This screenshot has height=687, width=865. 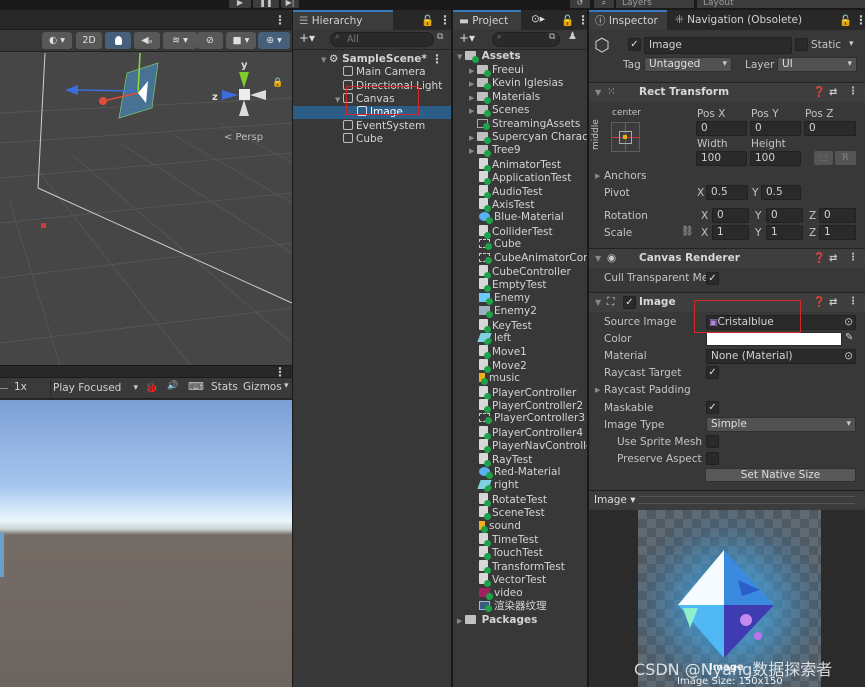 What do you see at coordinates (372, 72) in the screenshot?
I see `hierarchy-item-main-camera: Main Camera` at bounding box center [372, 72].